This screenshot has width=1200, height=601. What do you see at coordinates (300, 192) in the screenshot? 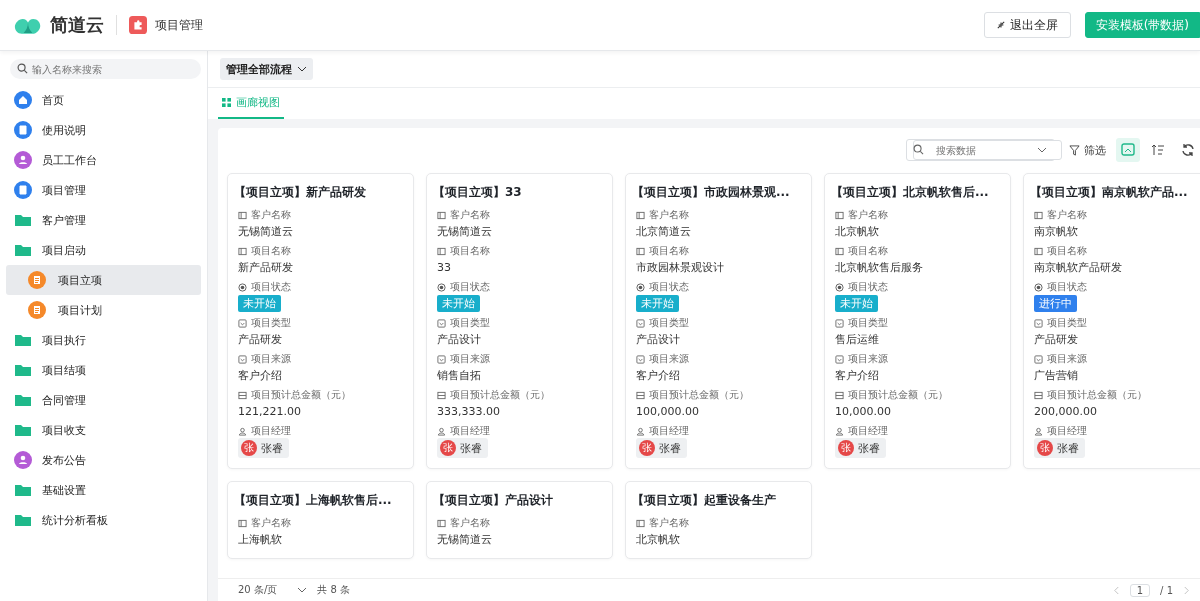
I see `card-title: 【项目立项】新产品研发` at bounding box center [300, 192].